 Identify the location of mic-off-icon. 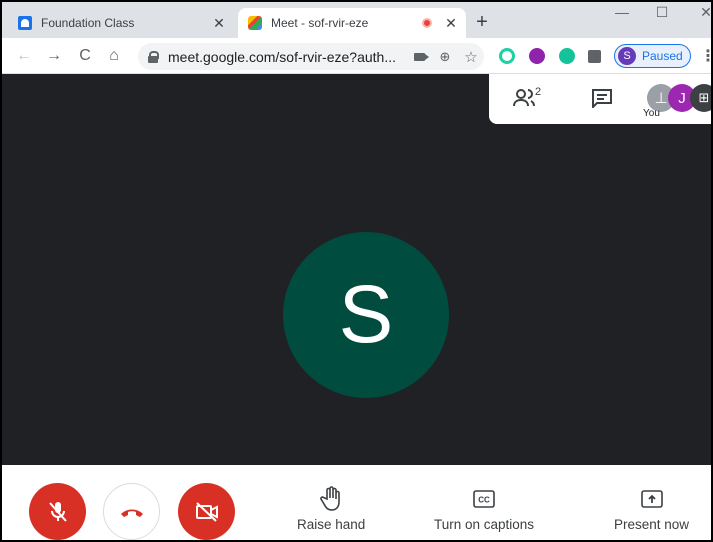
(57, 511).